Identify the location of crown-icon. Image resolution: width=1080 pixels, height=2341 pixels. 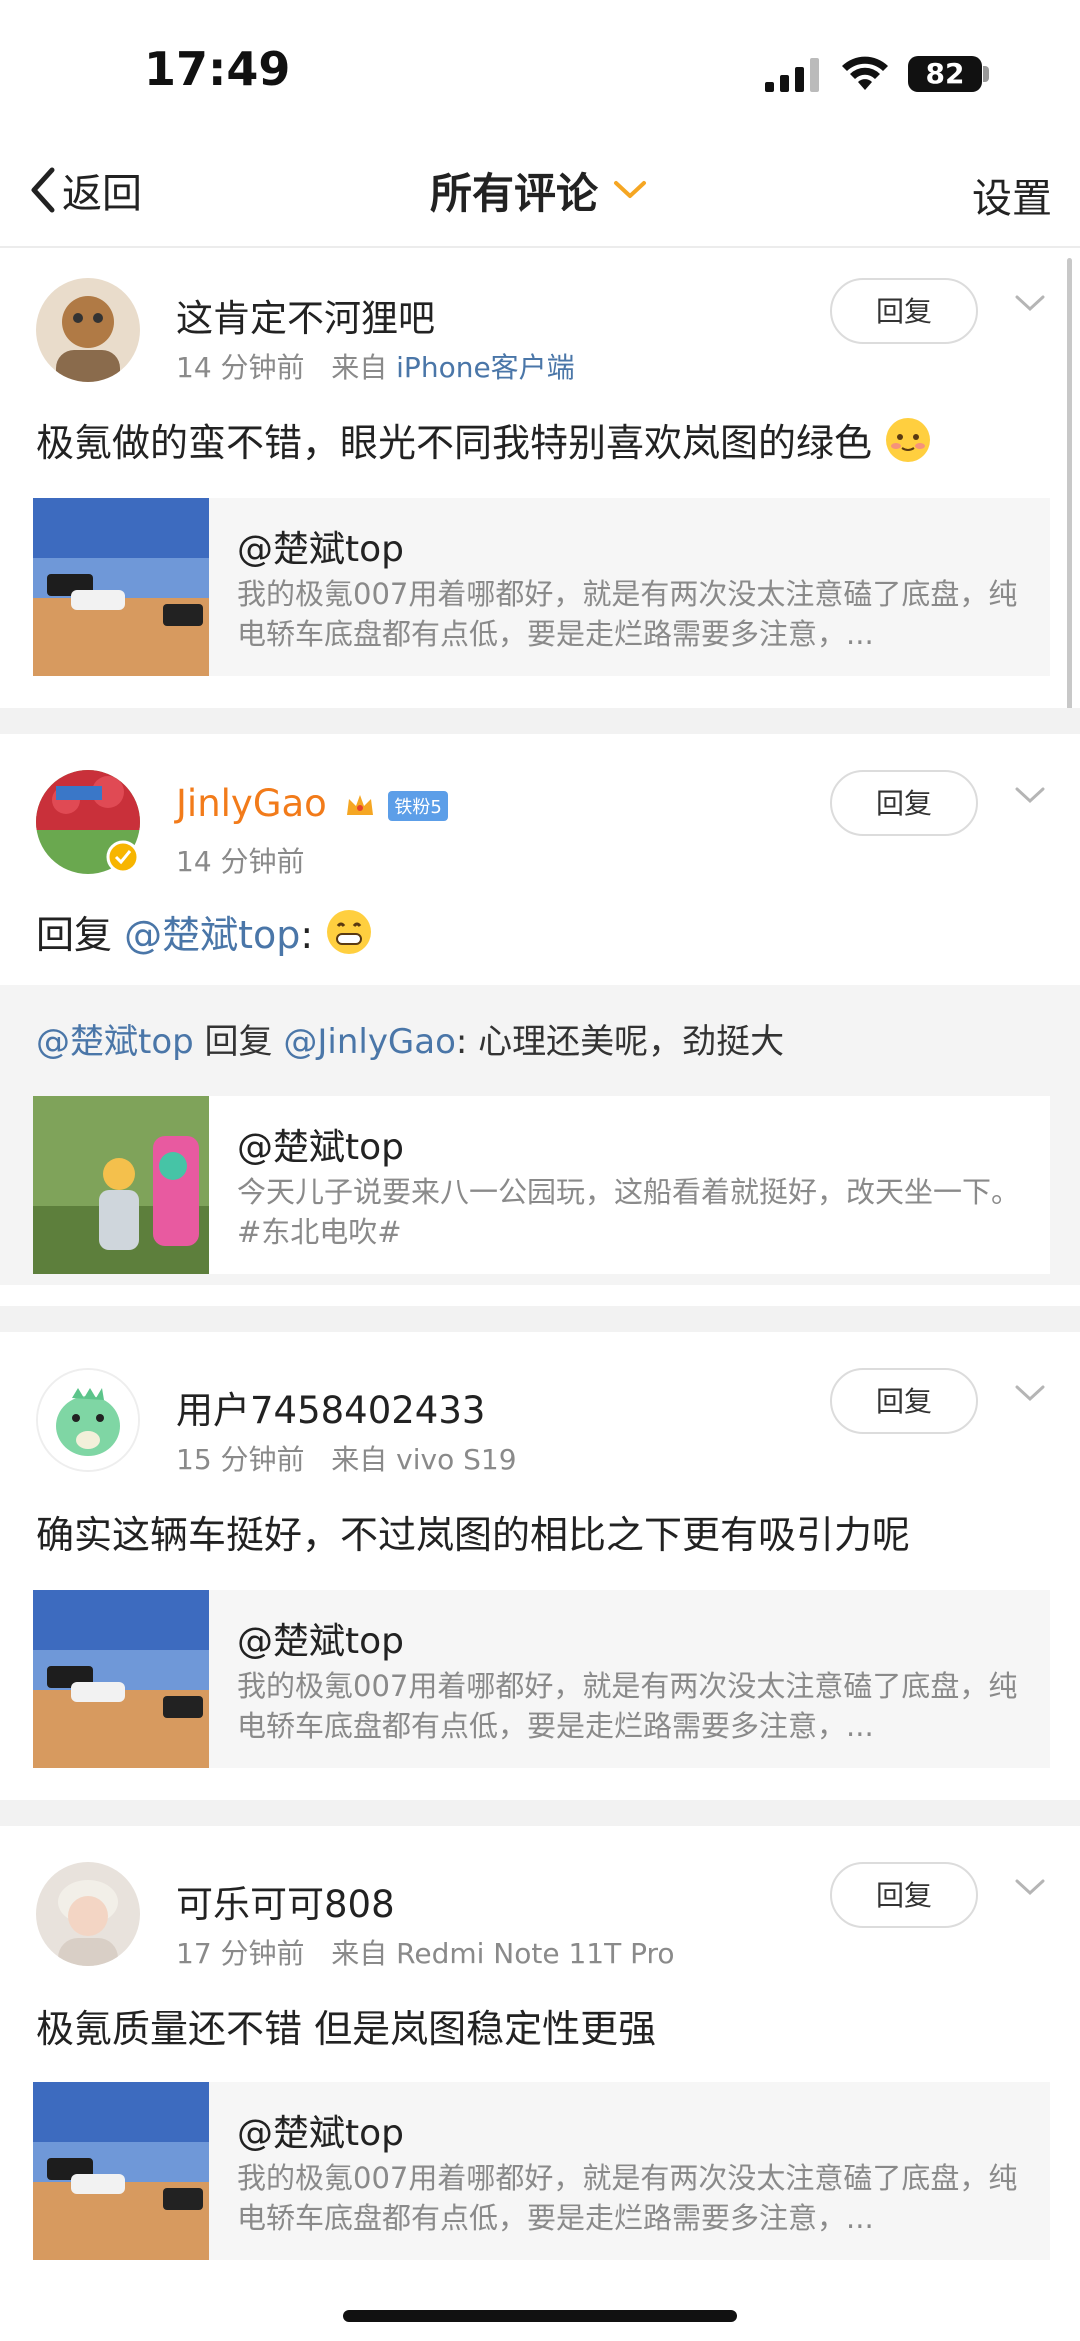
(359, 804).